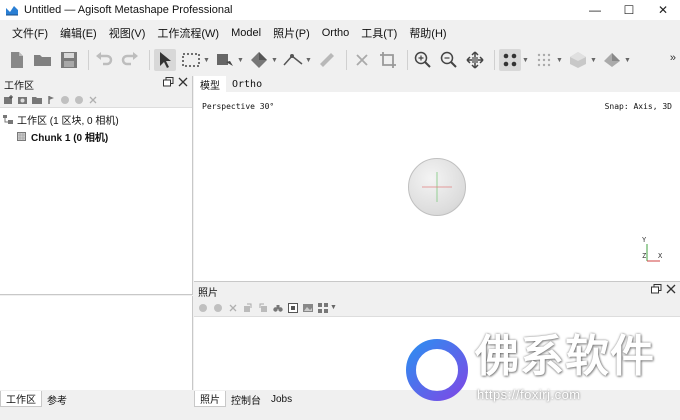 This screenshot has width=680, height=420. What do you see at coordinates (8, 119) in the screenshot?
I see `workspace-tree-icon` at bounding box center [8, 119].